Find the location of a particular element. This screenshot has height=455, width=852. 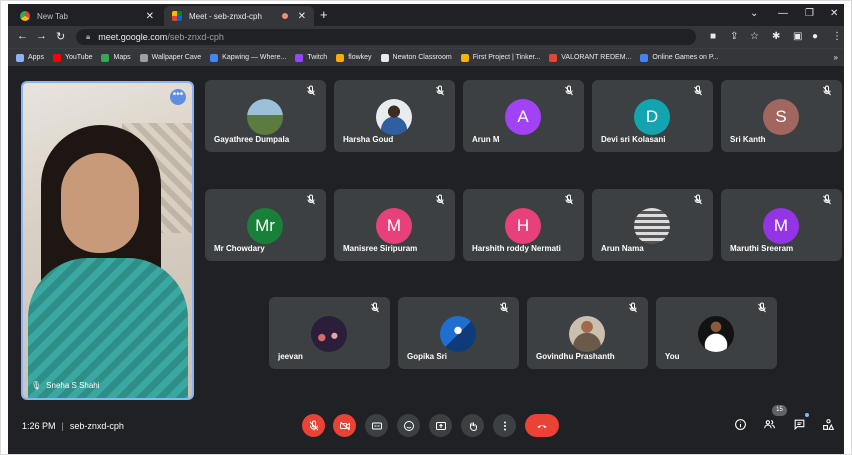

meet-control-bar: 1:26 PM | seb-znxd-cph 15 is located at coordinates (426, 430).